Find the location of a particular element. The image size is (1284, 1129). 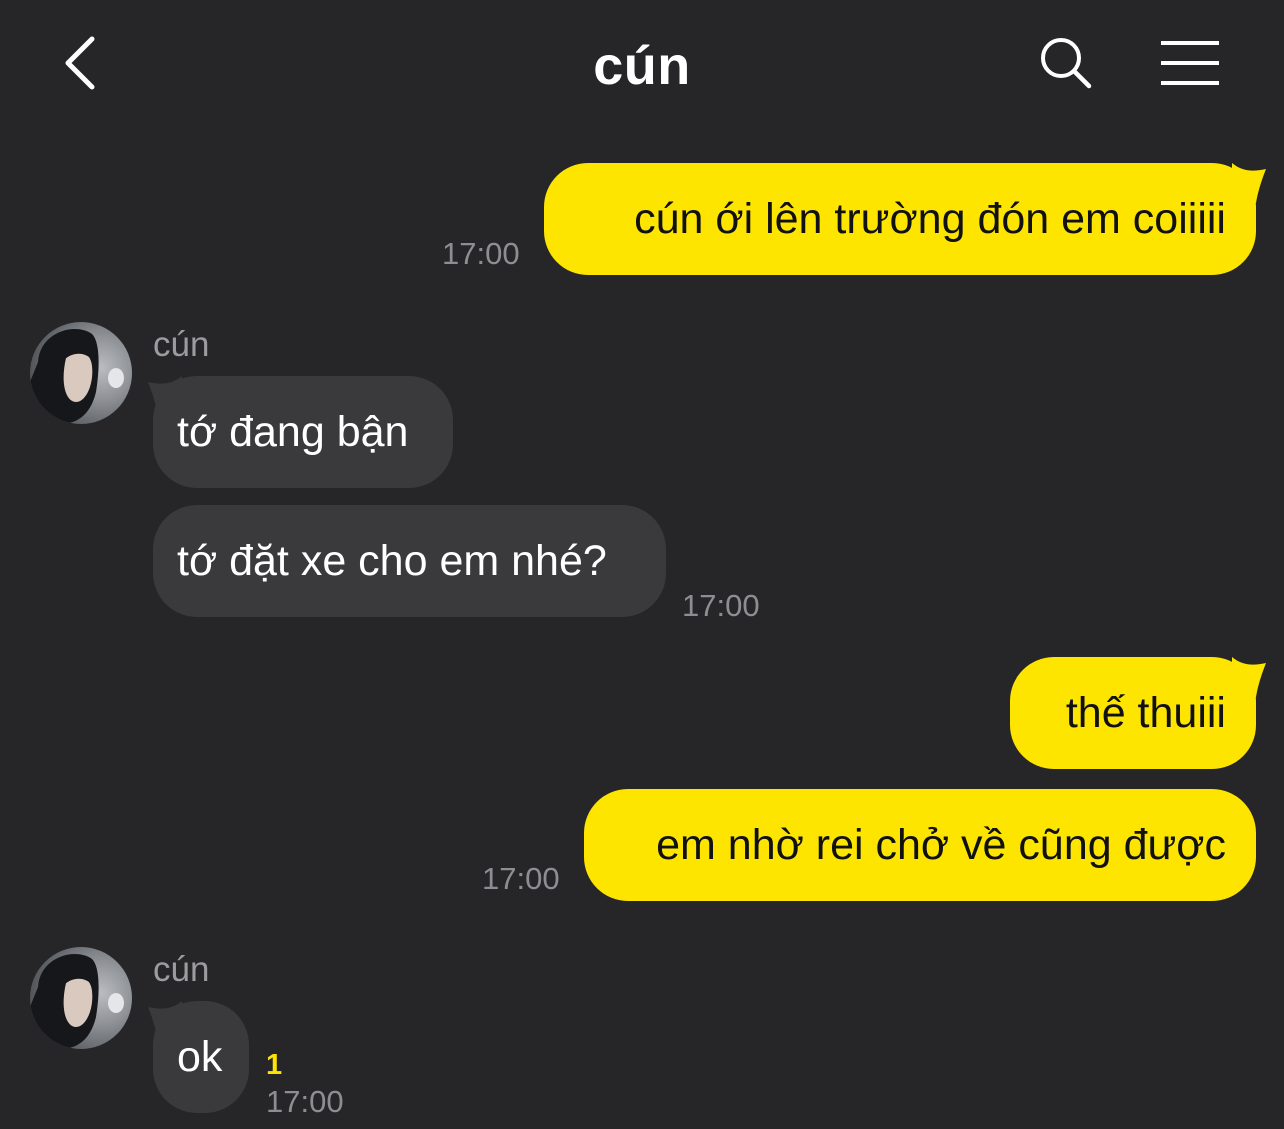

back-button is located at coordinates (80, 65).